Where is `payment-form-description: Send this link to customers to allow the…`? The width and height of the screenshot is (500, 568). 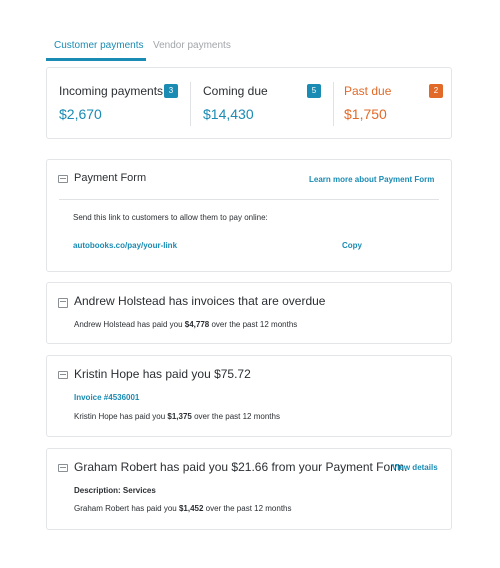
payment-form-description: Send this link to customers to allow the… is located at coordinates (170, 217).